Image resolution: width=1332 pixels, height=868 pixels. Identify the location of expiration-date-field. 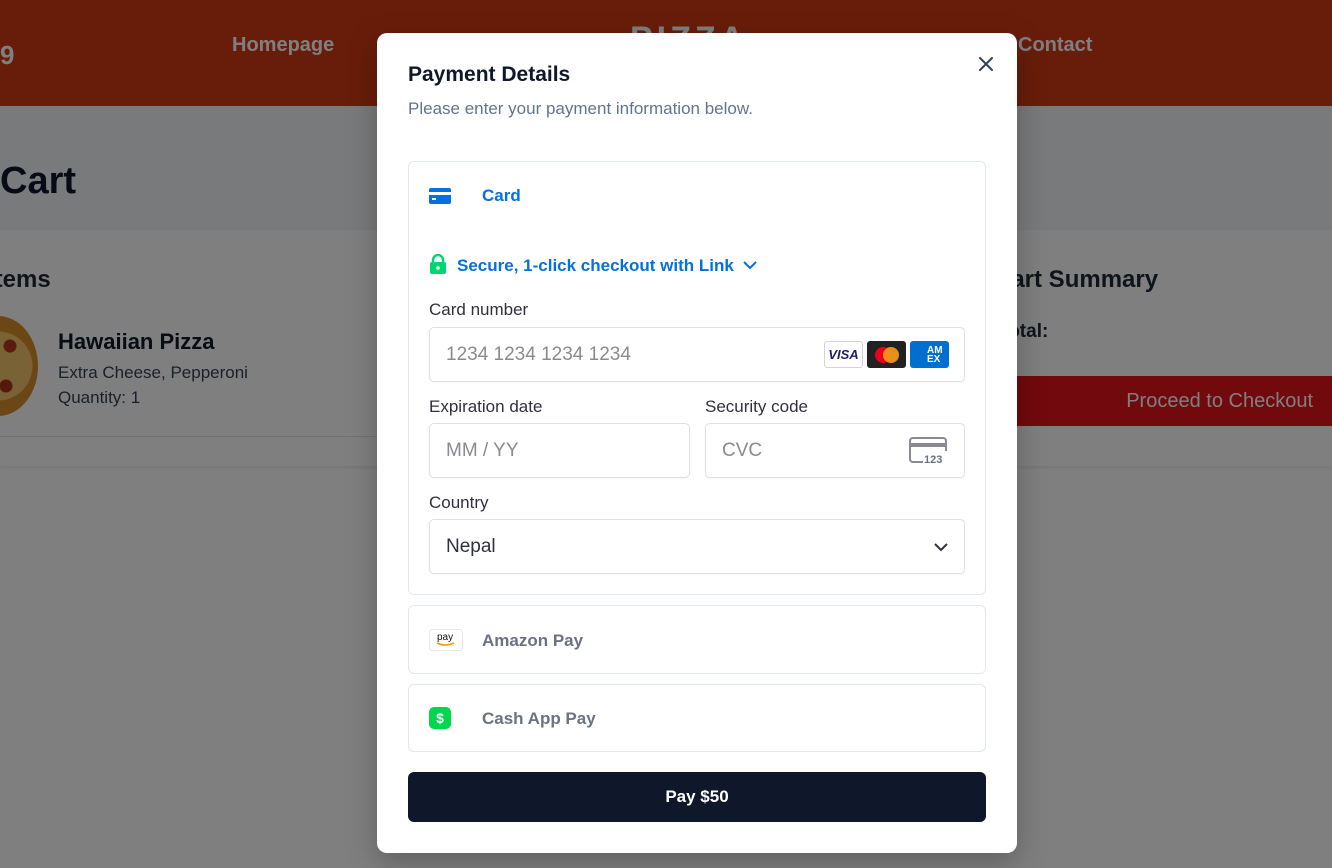
(559, 450).